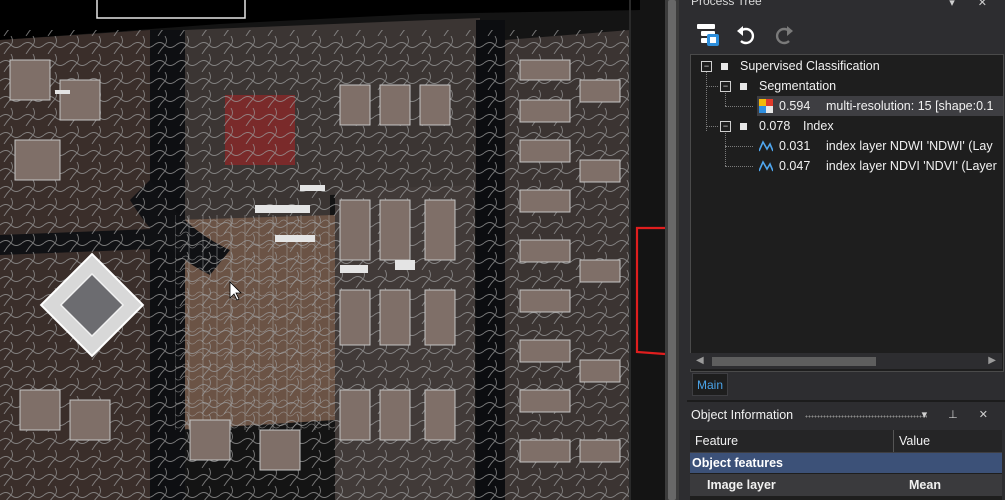  Describe the element at coordinates (911, 166) in the screenshot. I see `node-label: index layer NDVI 'NDVI' (Layer` at that location.